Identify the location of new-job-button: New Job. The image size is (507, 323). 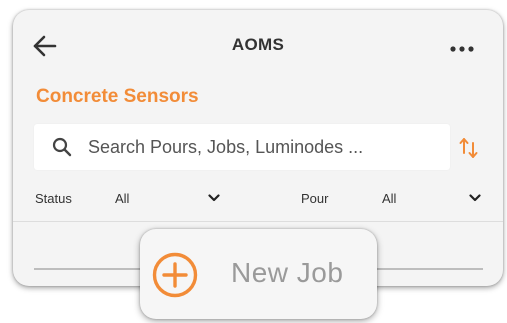
(258, 274).